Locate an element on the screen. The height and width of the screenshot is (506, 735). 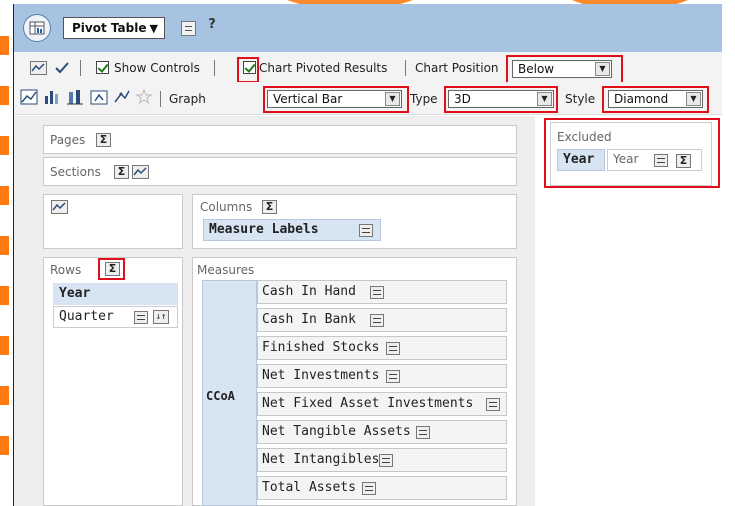
measure-item-text: Cash In Bank is located at coordinates (309, 319).